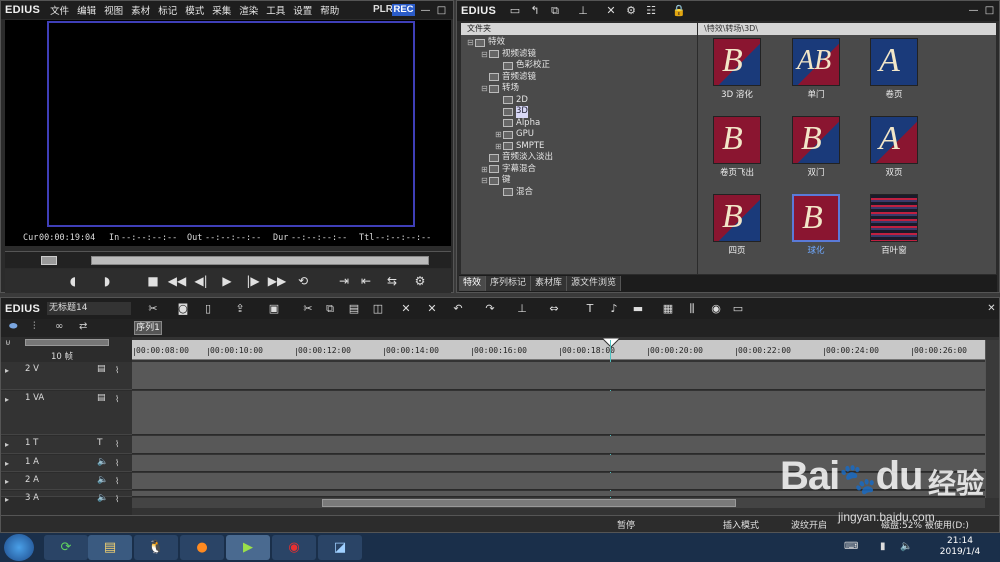  I want to click on sequence-tab: 序列1, so click(148, 328).